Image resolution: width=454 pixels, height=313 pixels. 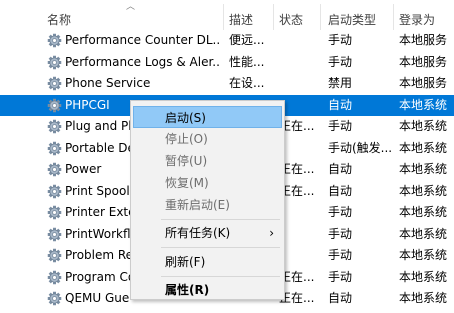 What do you see at coordinates (340, 83) in the screenshot?
I see `service-startup-type: 禁用` at bounding box center [340, 83].